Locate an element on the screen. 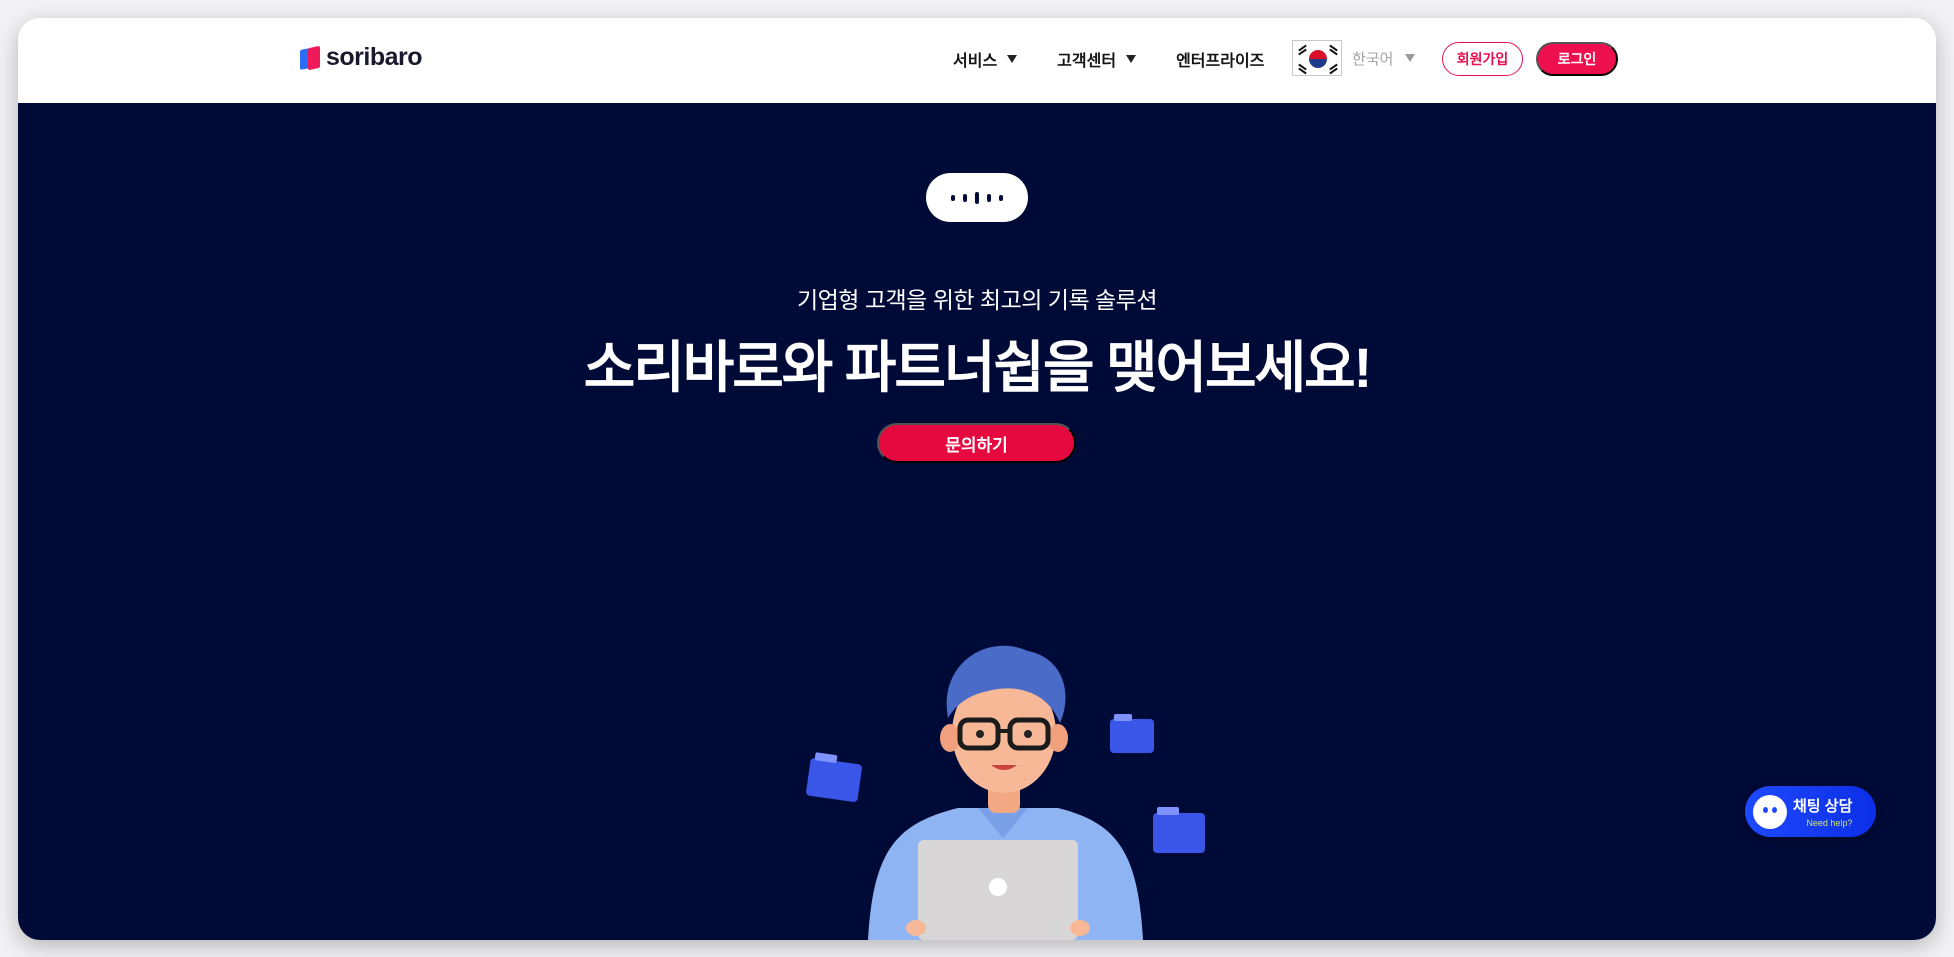  hero-subtitle: 기업형 고객을 위한 최고의 기록 솔루션 is located at coordinates (977, 300).